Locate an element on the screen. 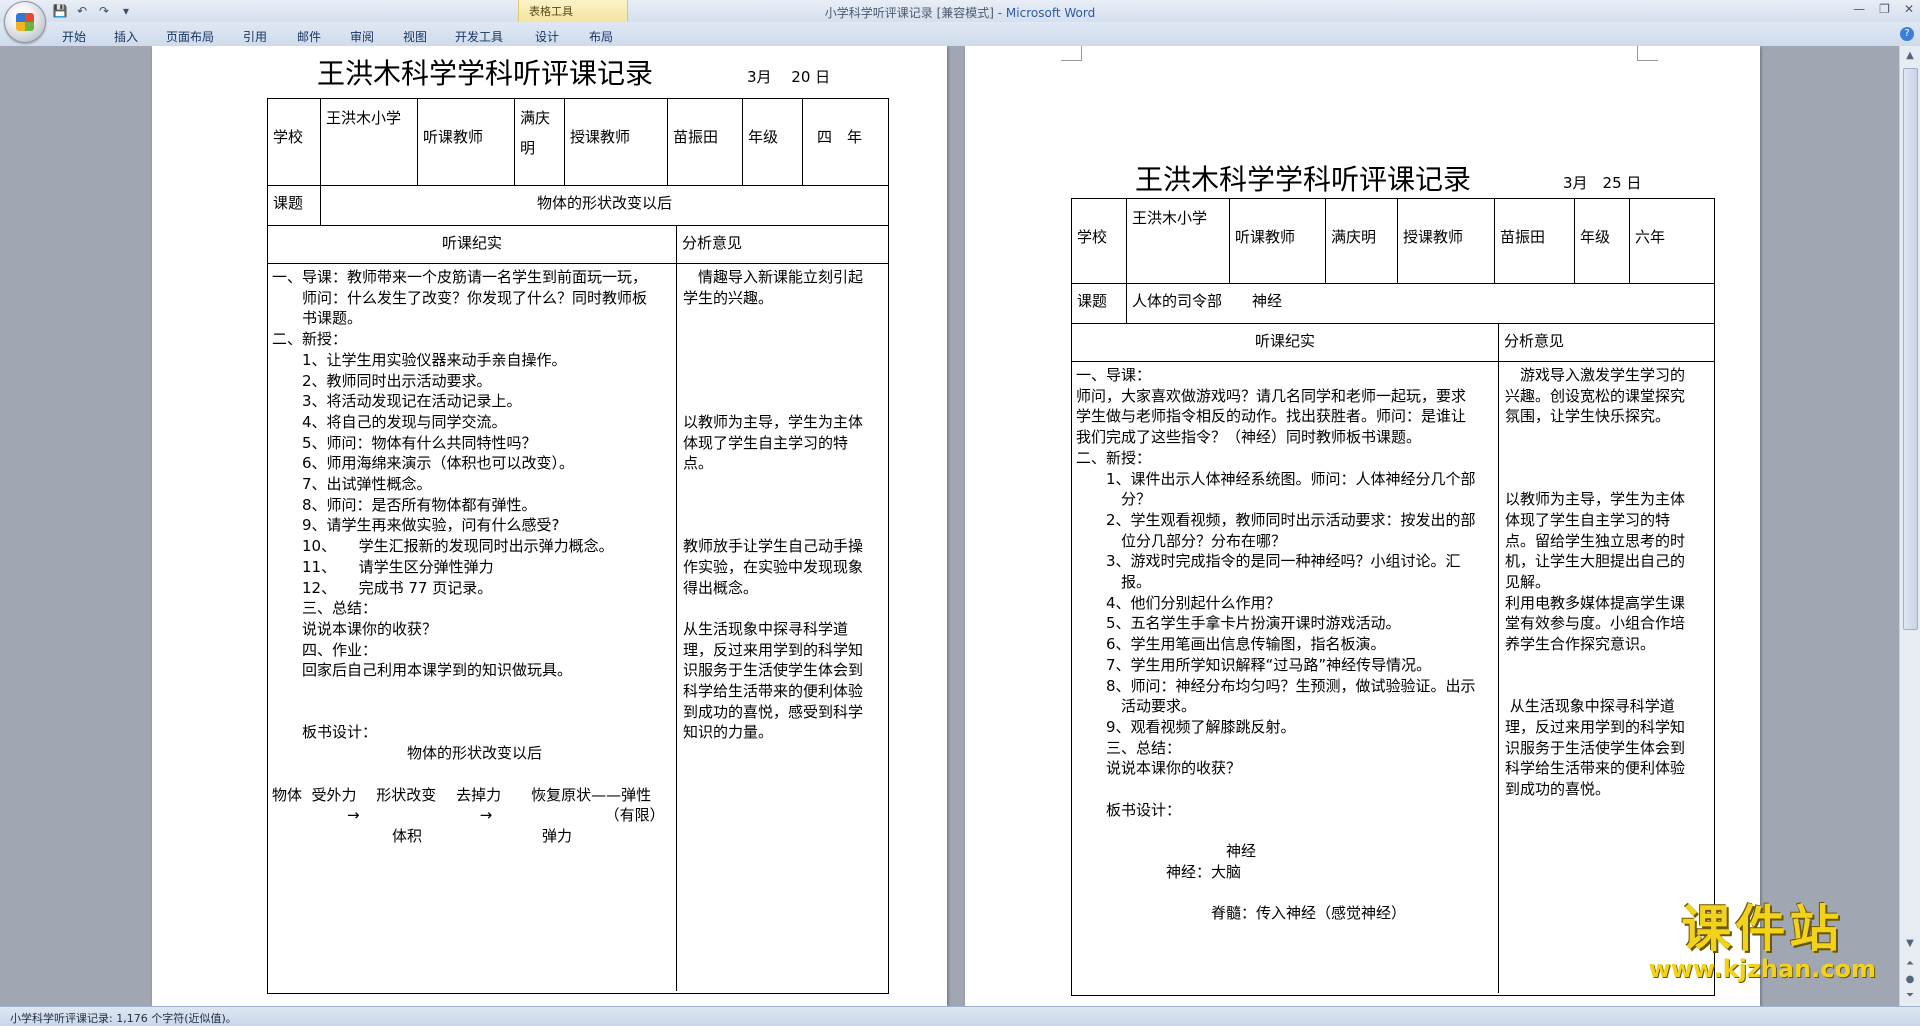 This screenshot has height=1026, width=1920. text-line: 作实验，在实验中发现现象 is located at coordinates (773, 566).